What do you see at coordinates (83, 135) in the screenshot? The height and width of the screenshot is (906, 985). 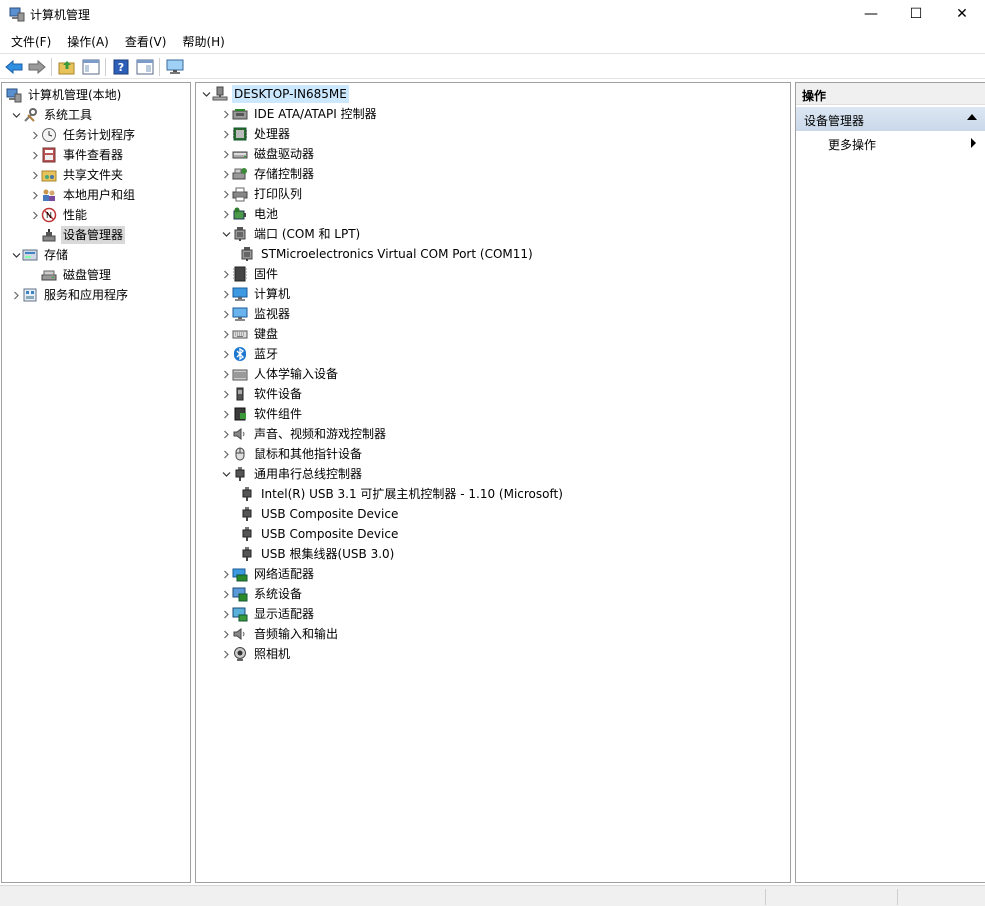 I see `tree-item-2: 任务计划程序` at bounding box center [83, 135].